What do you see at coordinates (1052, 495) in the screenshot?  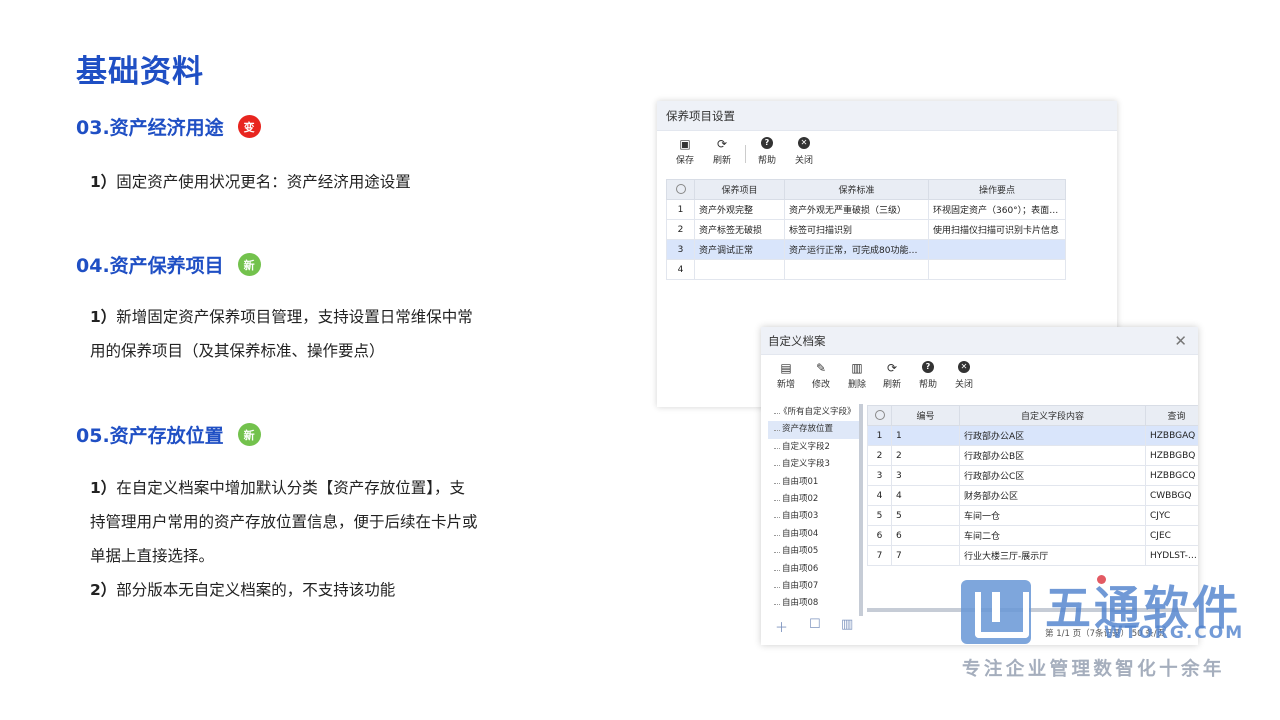 I see `cell-content: 财务部办公区` at bounding box center [1052, 495].